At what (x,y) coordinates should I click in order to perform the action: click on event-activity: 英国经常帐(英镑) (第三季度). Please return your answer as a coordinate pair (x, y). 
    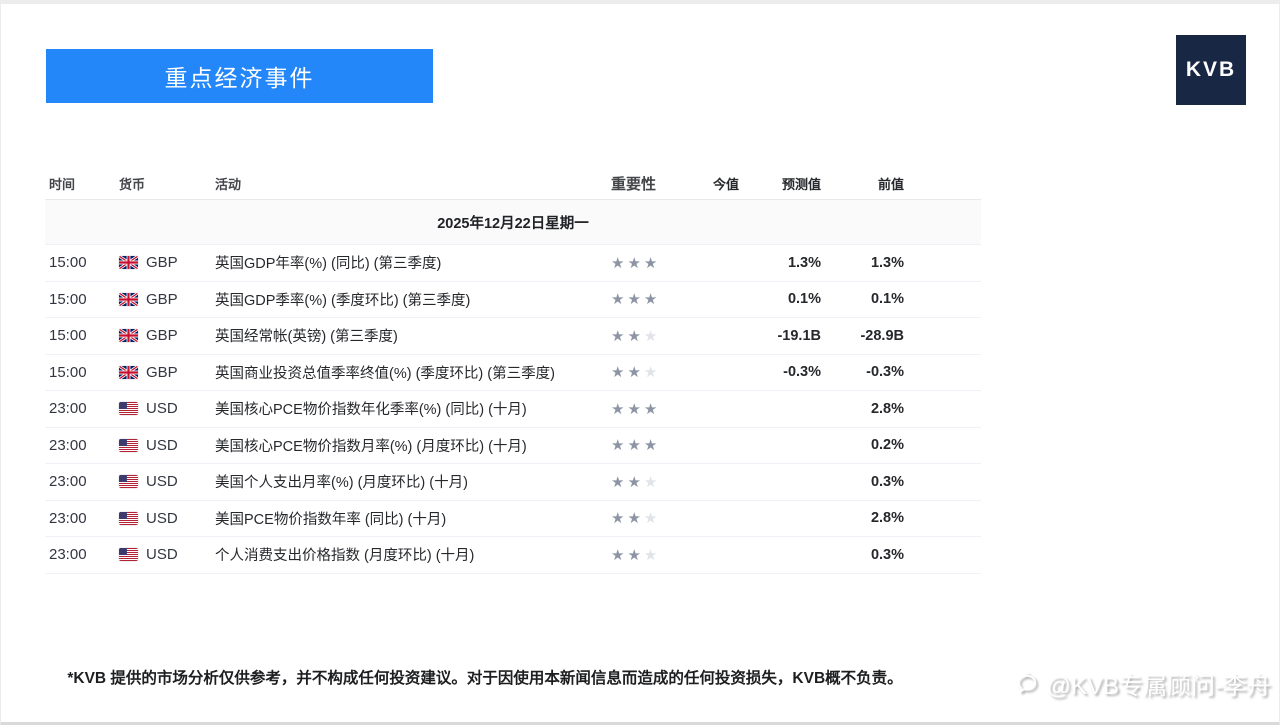
    Looking at the image, I should click on (306, 337).